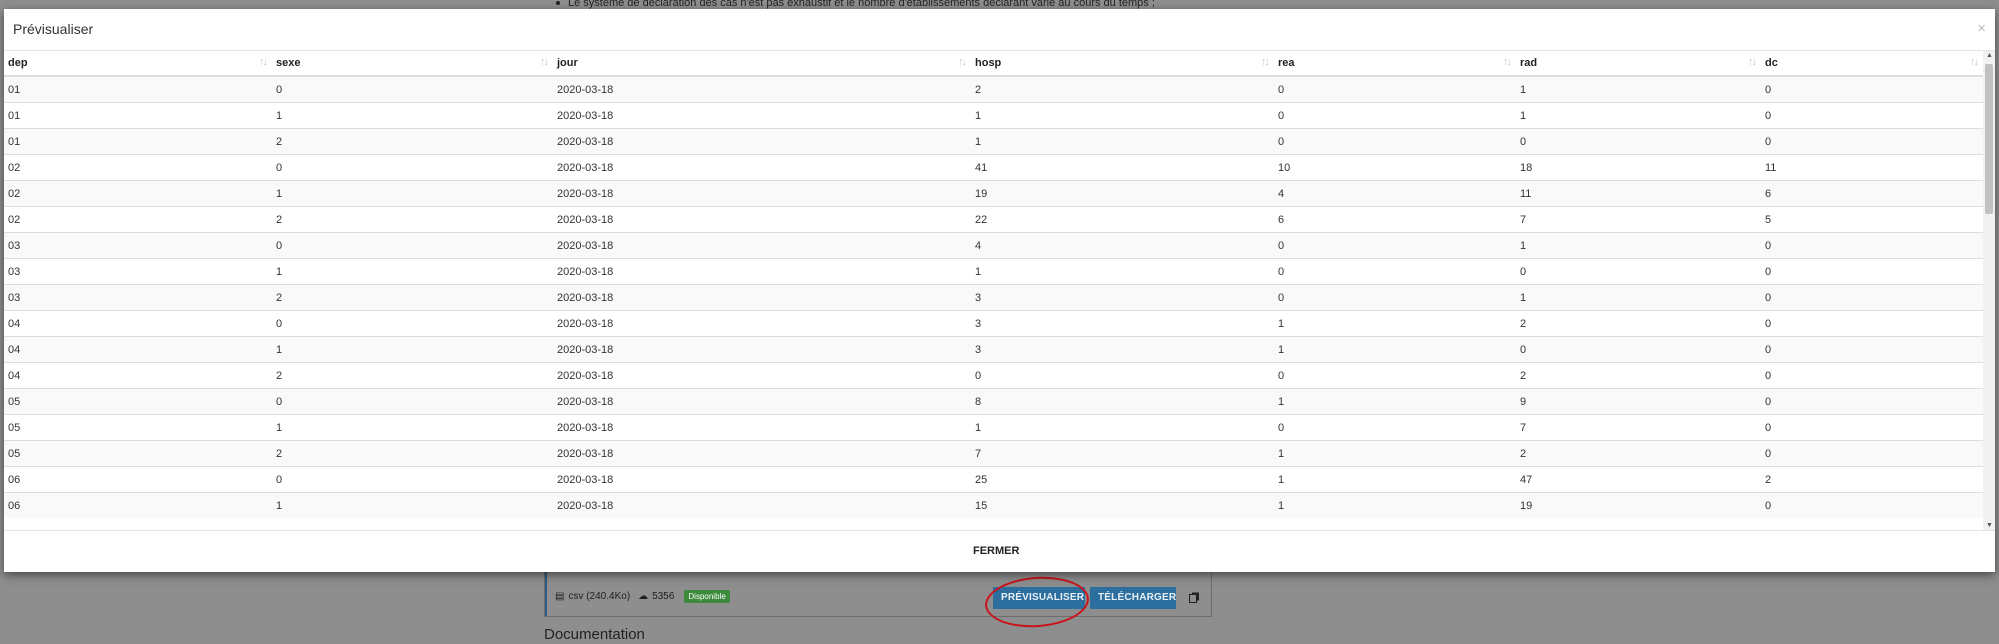 This screenshot has width=1999, height=644. Describe the element at coordinates (1122, 453) in the screenshot. I see `cell-hosp: 7` at that location.